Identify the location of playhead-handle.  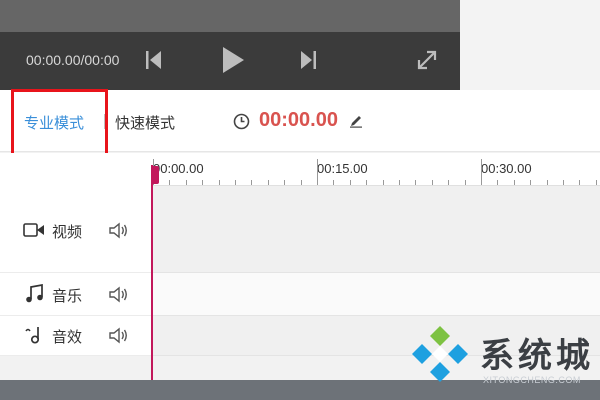
(155, 175).